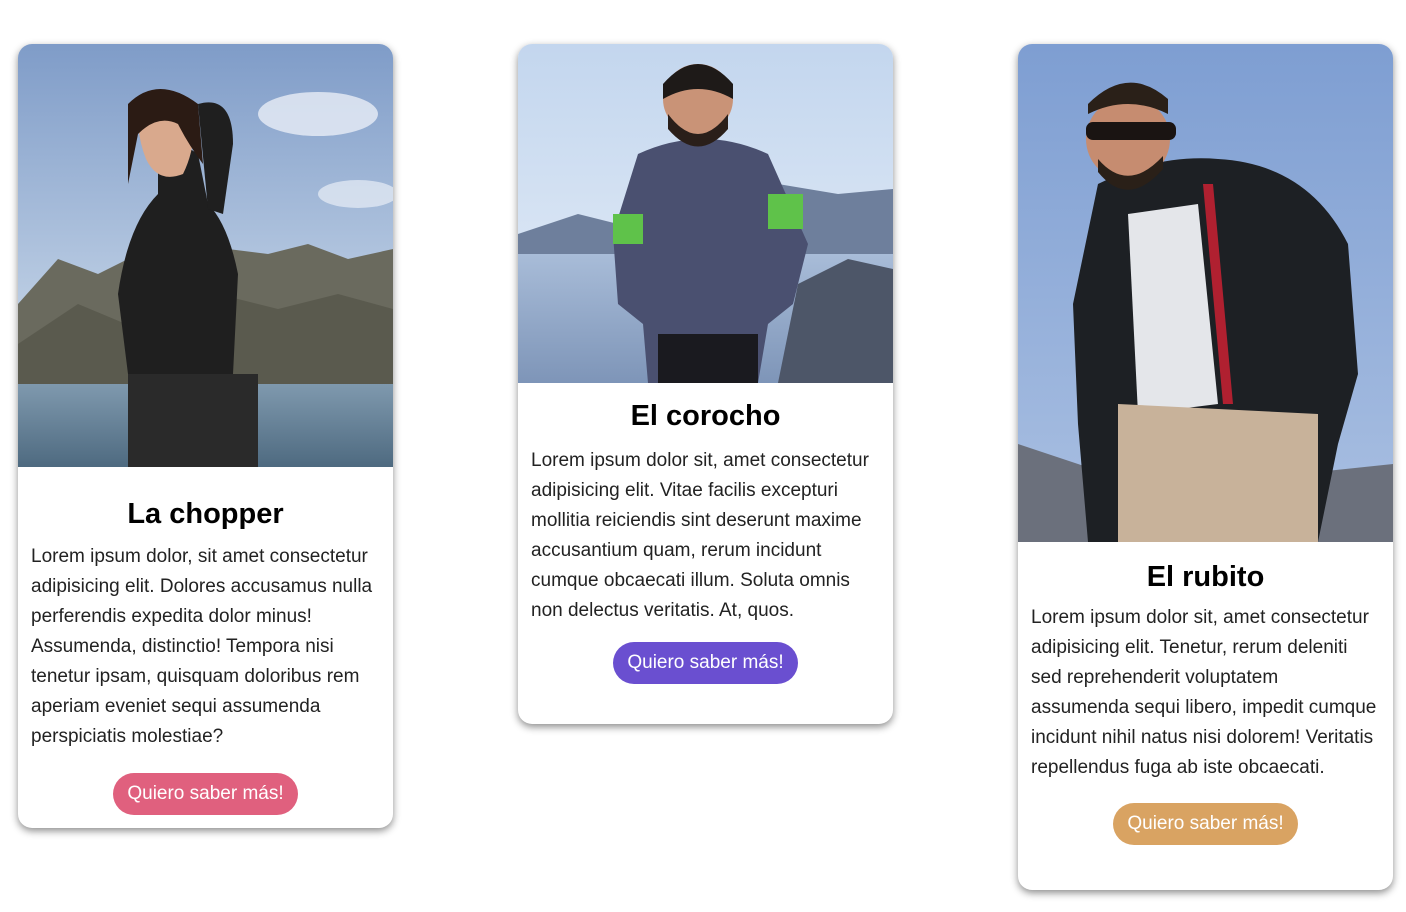 This screenshot has width=1406, height=912. I want to click on profile-photo-man-jacket-lake, so click(705, 213).